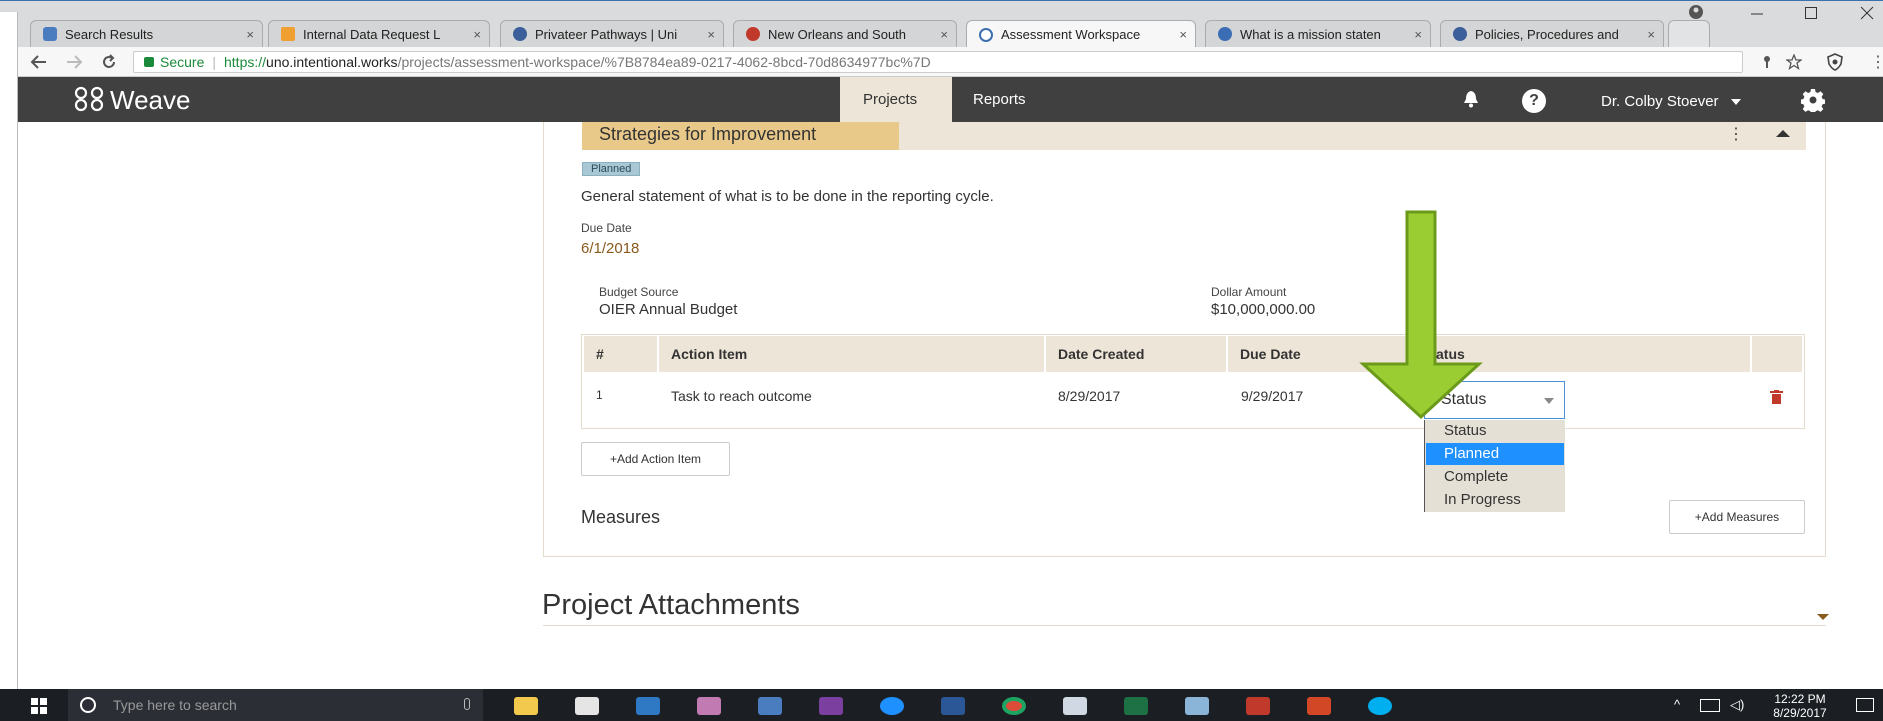 The height and width of the screenshot is (721, 1883). I want to click on section-divider, so click(1184, 625).